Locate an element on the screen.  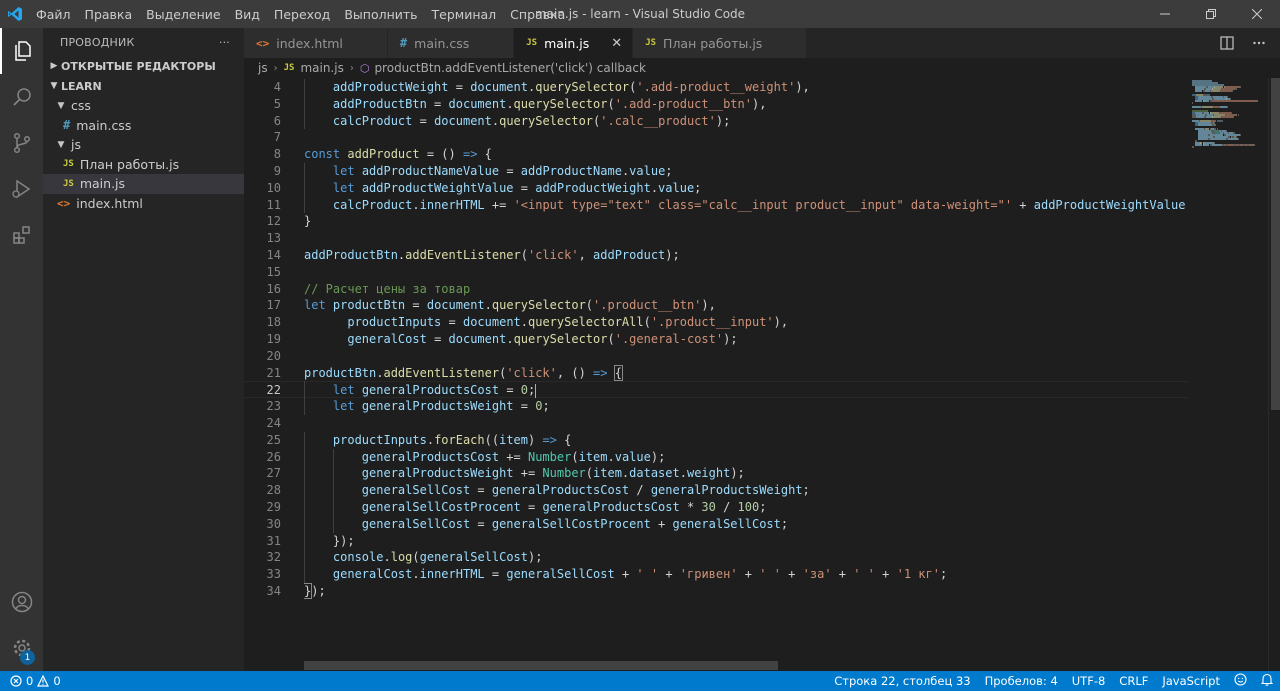
cursor-position: Строка 22, столбец 33 is located at coordinates (902, 681).